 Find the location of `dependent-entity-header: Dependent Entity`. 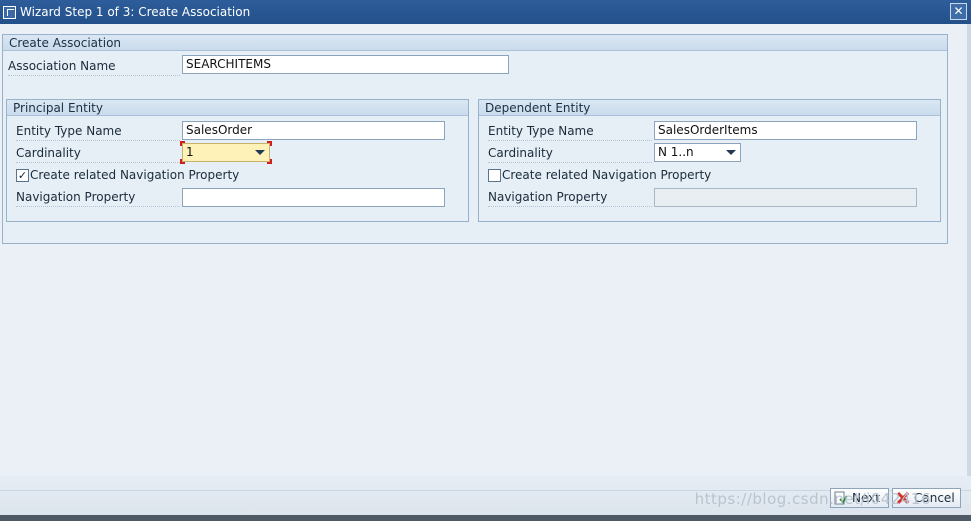

dependent-entity-header: Dependent Entity is located at coordinates (709, 108).